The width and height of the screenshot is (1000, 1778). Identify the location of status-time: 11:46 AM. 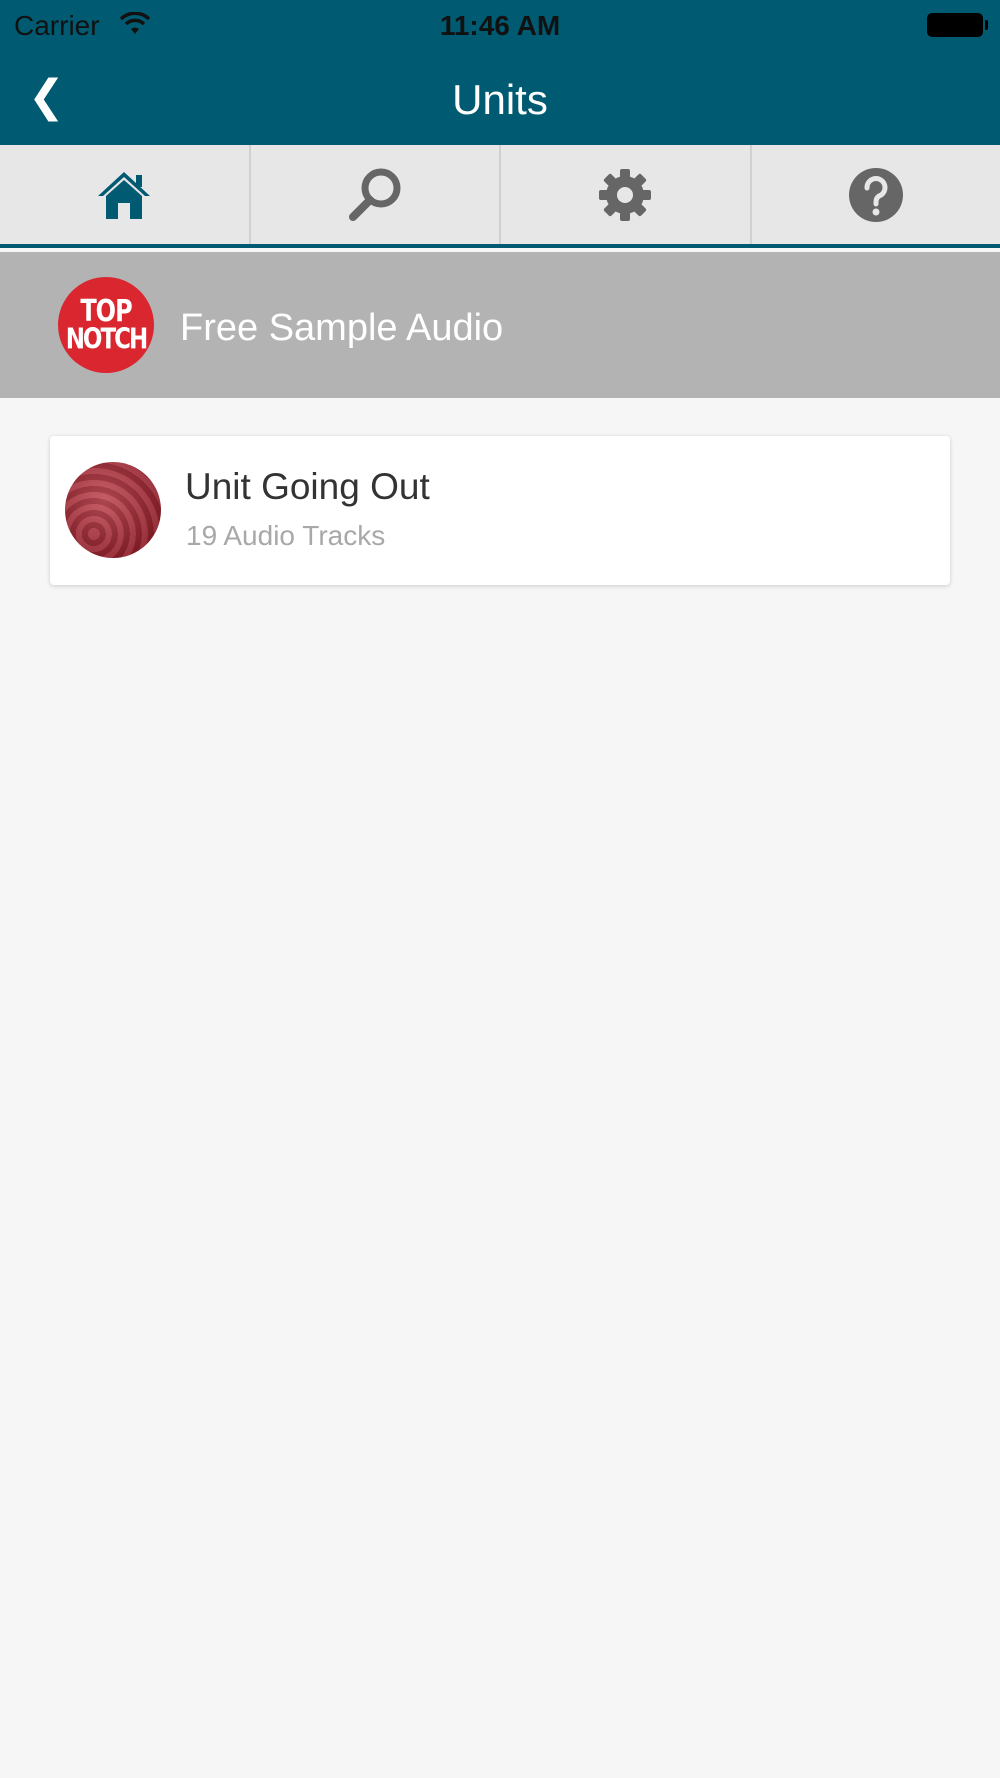
(500, 25).